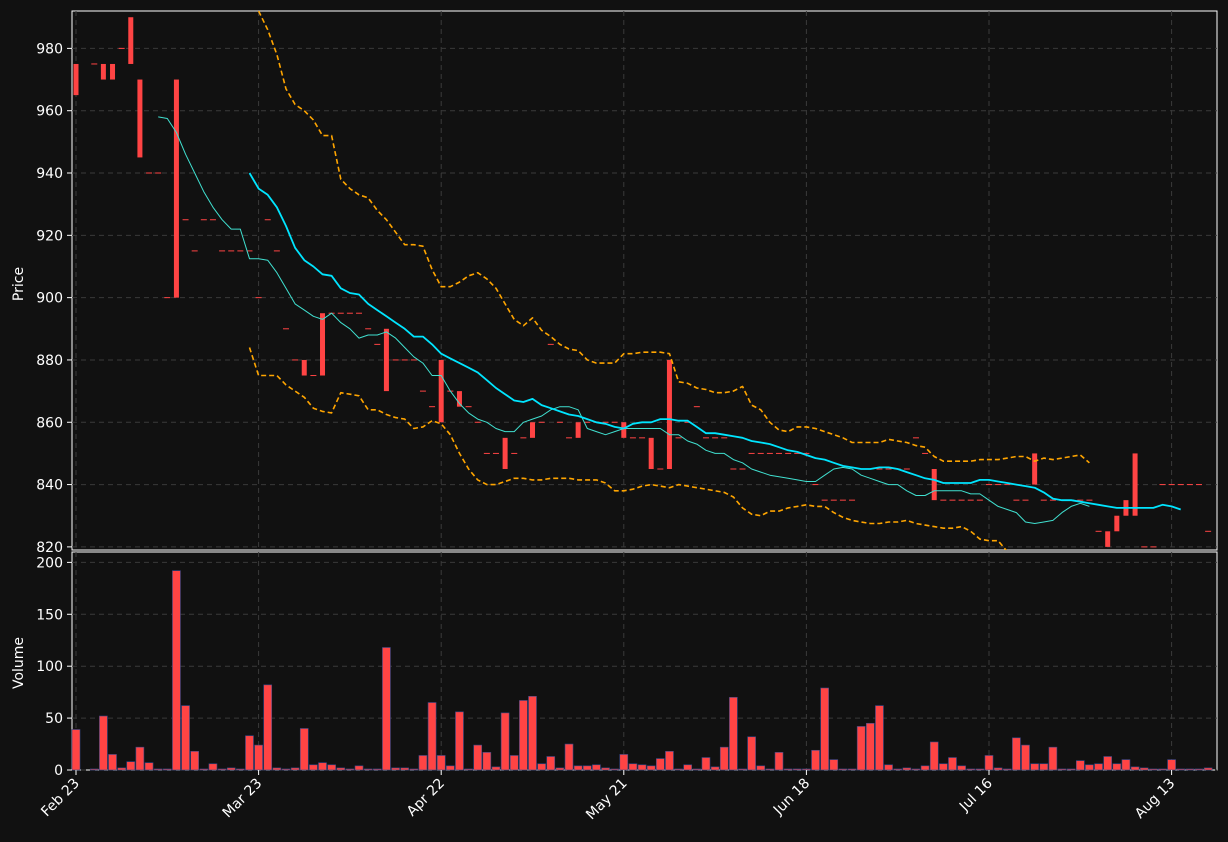 The width and height of the screenshot is (1228, 842). Describe the element at coordinates (49, 486) in the screenshot. I see `price-tick-label: 840` at that location.